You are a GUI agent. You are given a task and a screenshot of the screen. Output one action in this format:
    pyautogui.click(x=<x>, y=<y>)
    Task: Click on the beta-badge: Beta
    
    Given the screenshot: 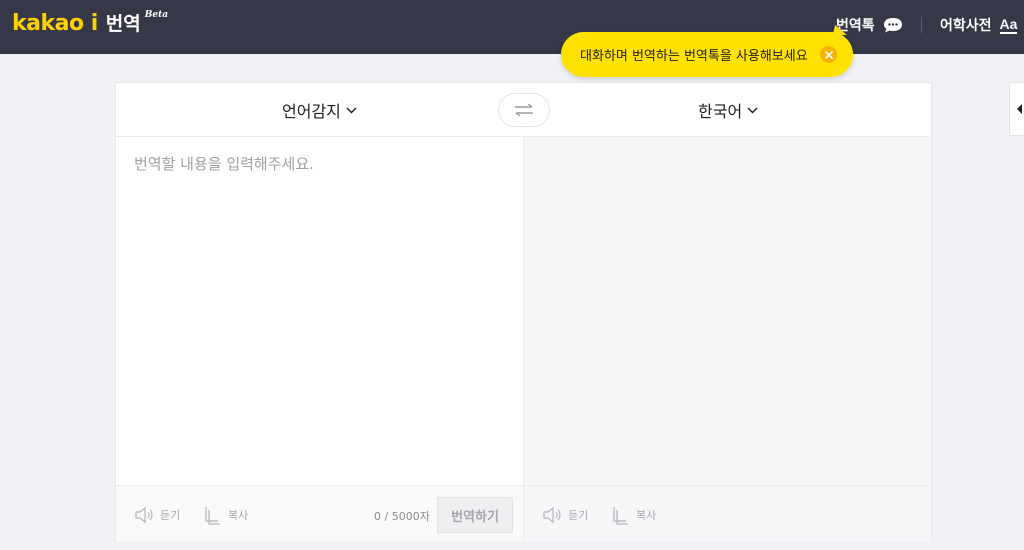 What is the action you would take?
    pyautogui.click(x=156, y=15)
    